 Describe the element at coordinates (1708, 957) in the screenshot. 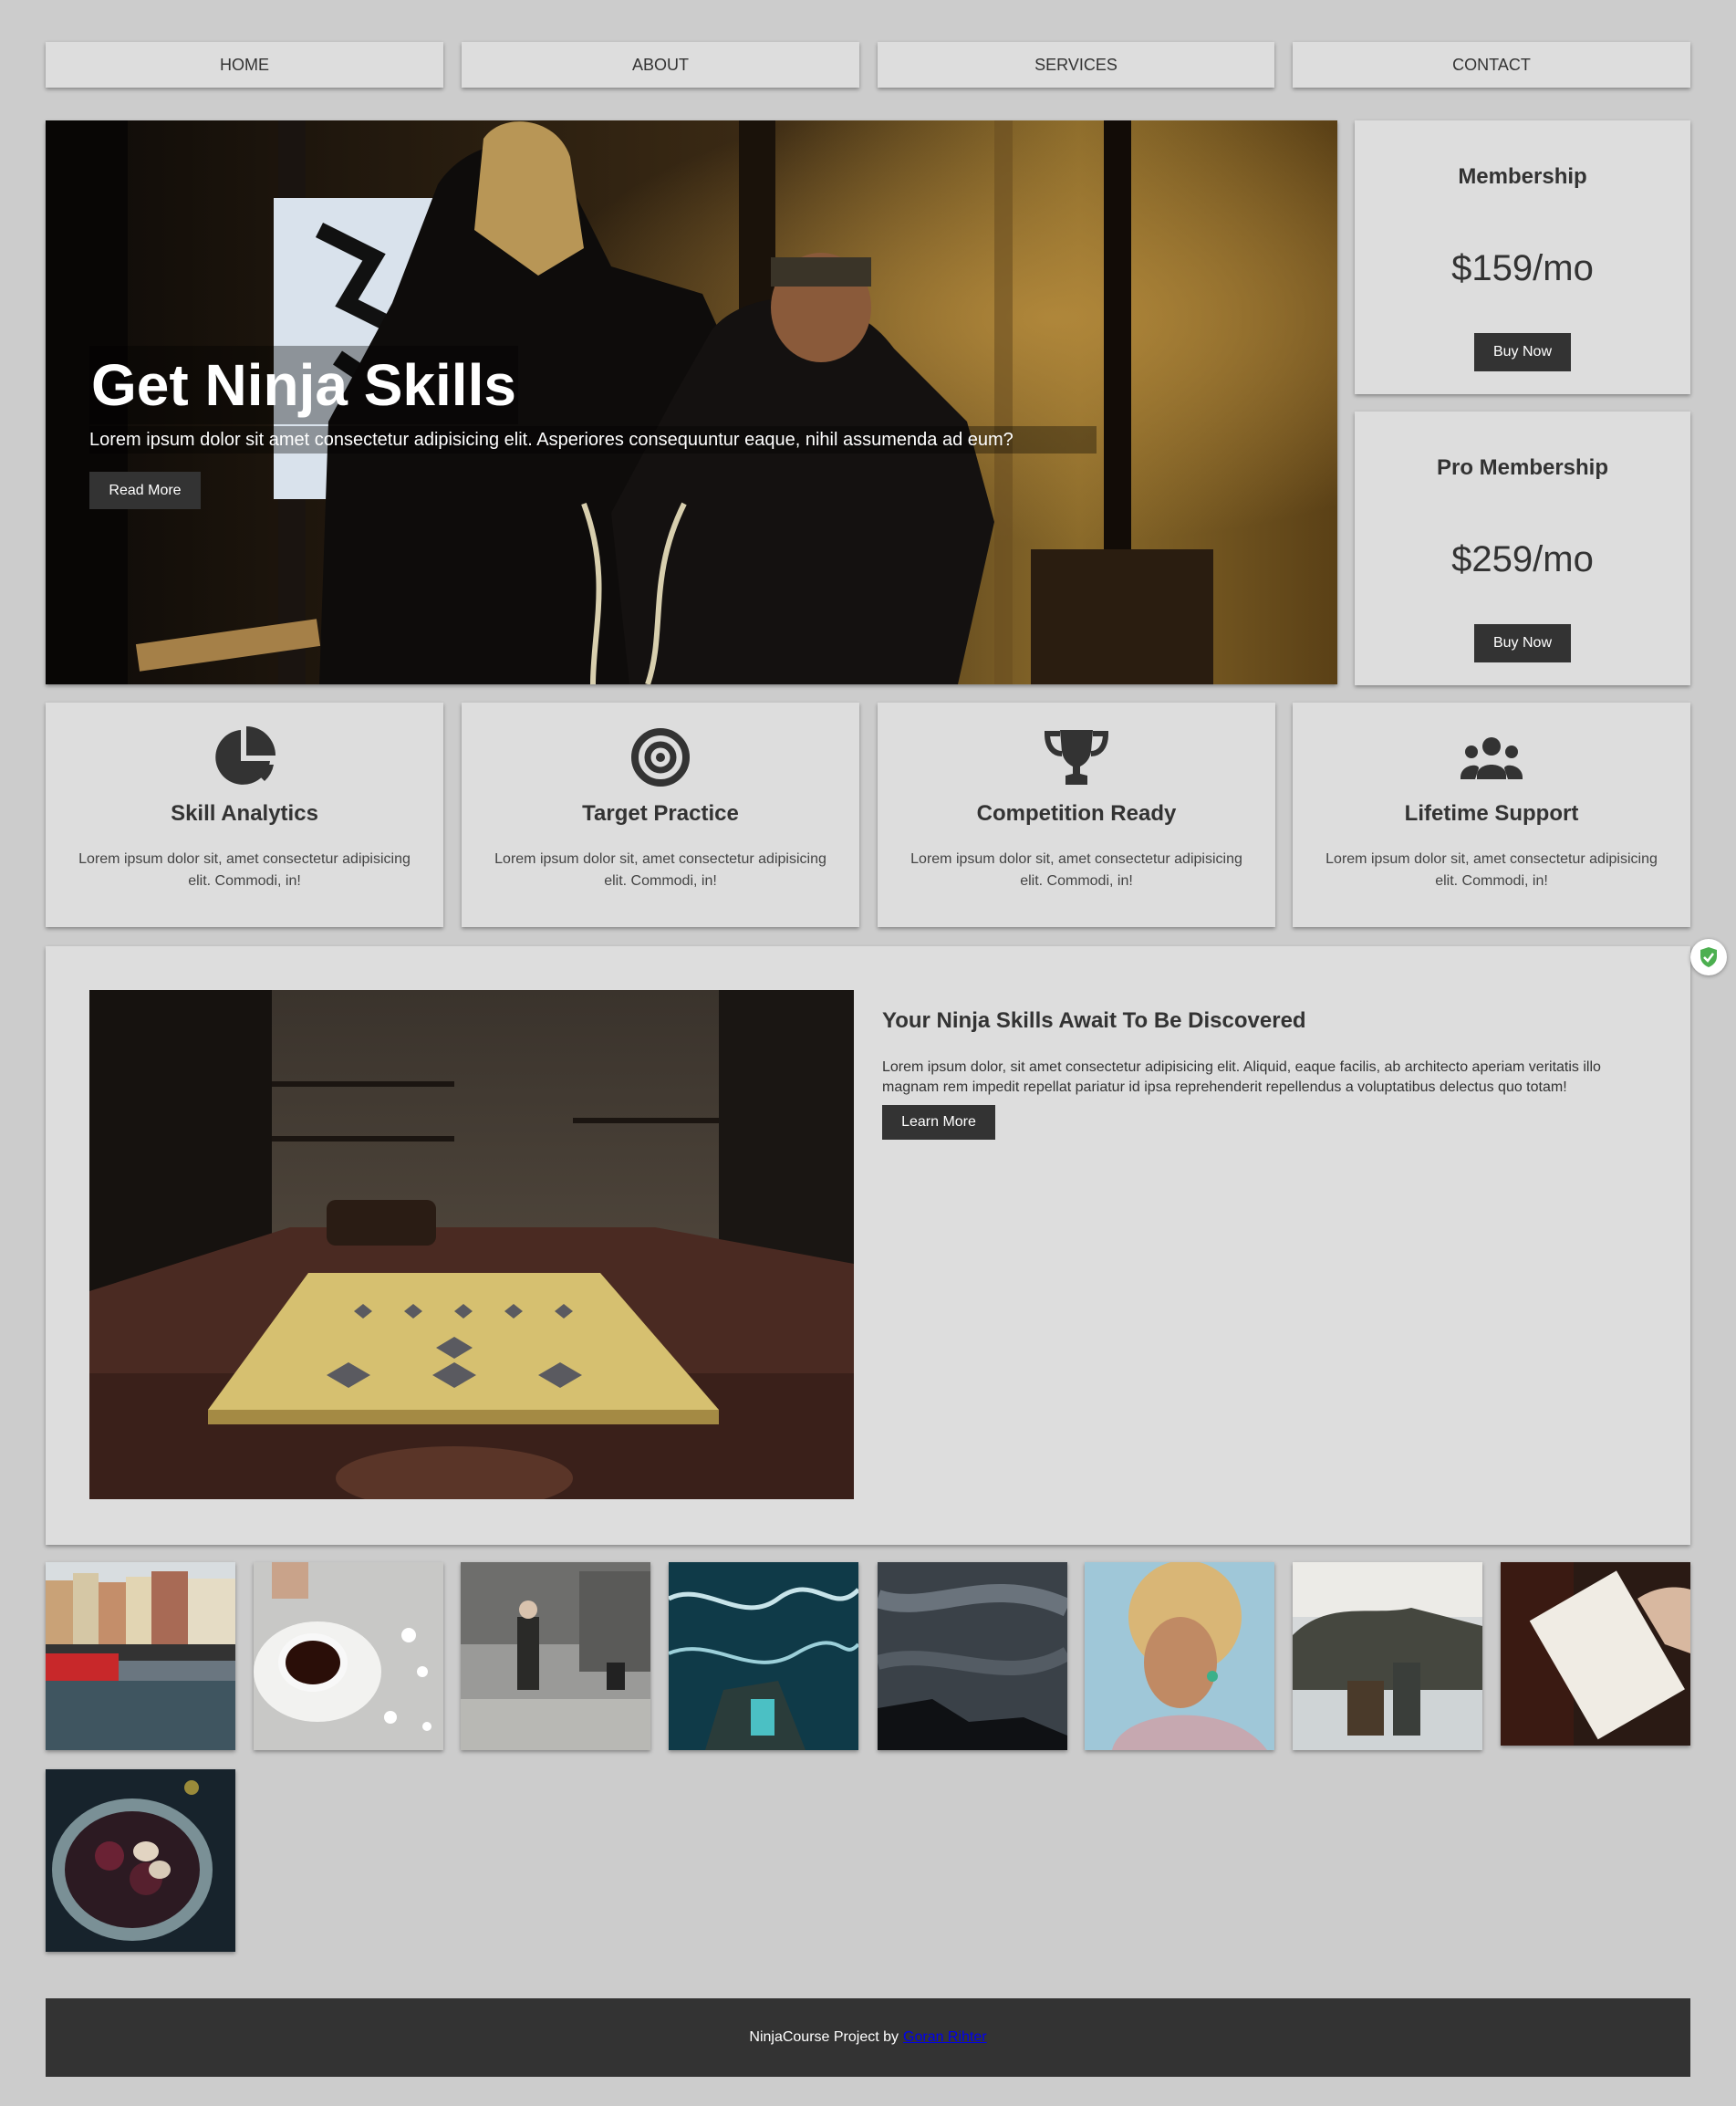

I see `shield-check-icon` at that location.